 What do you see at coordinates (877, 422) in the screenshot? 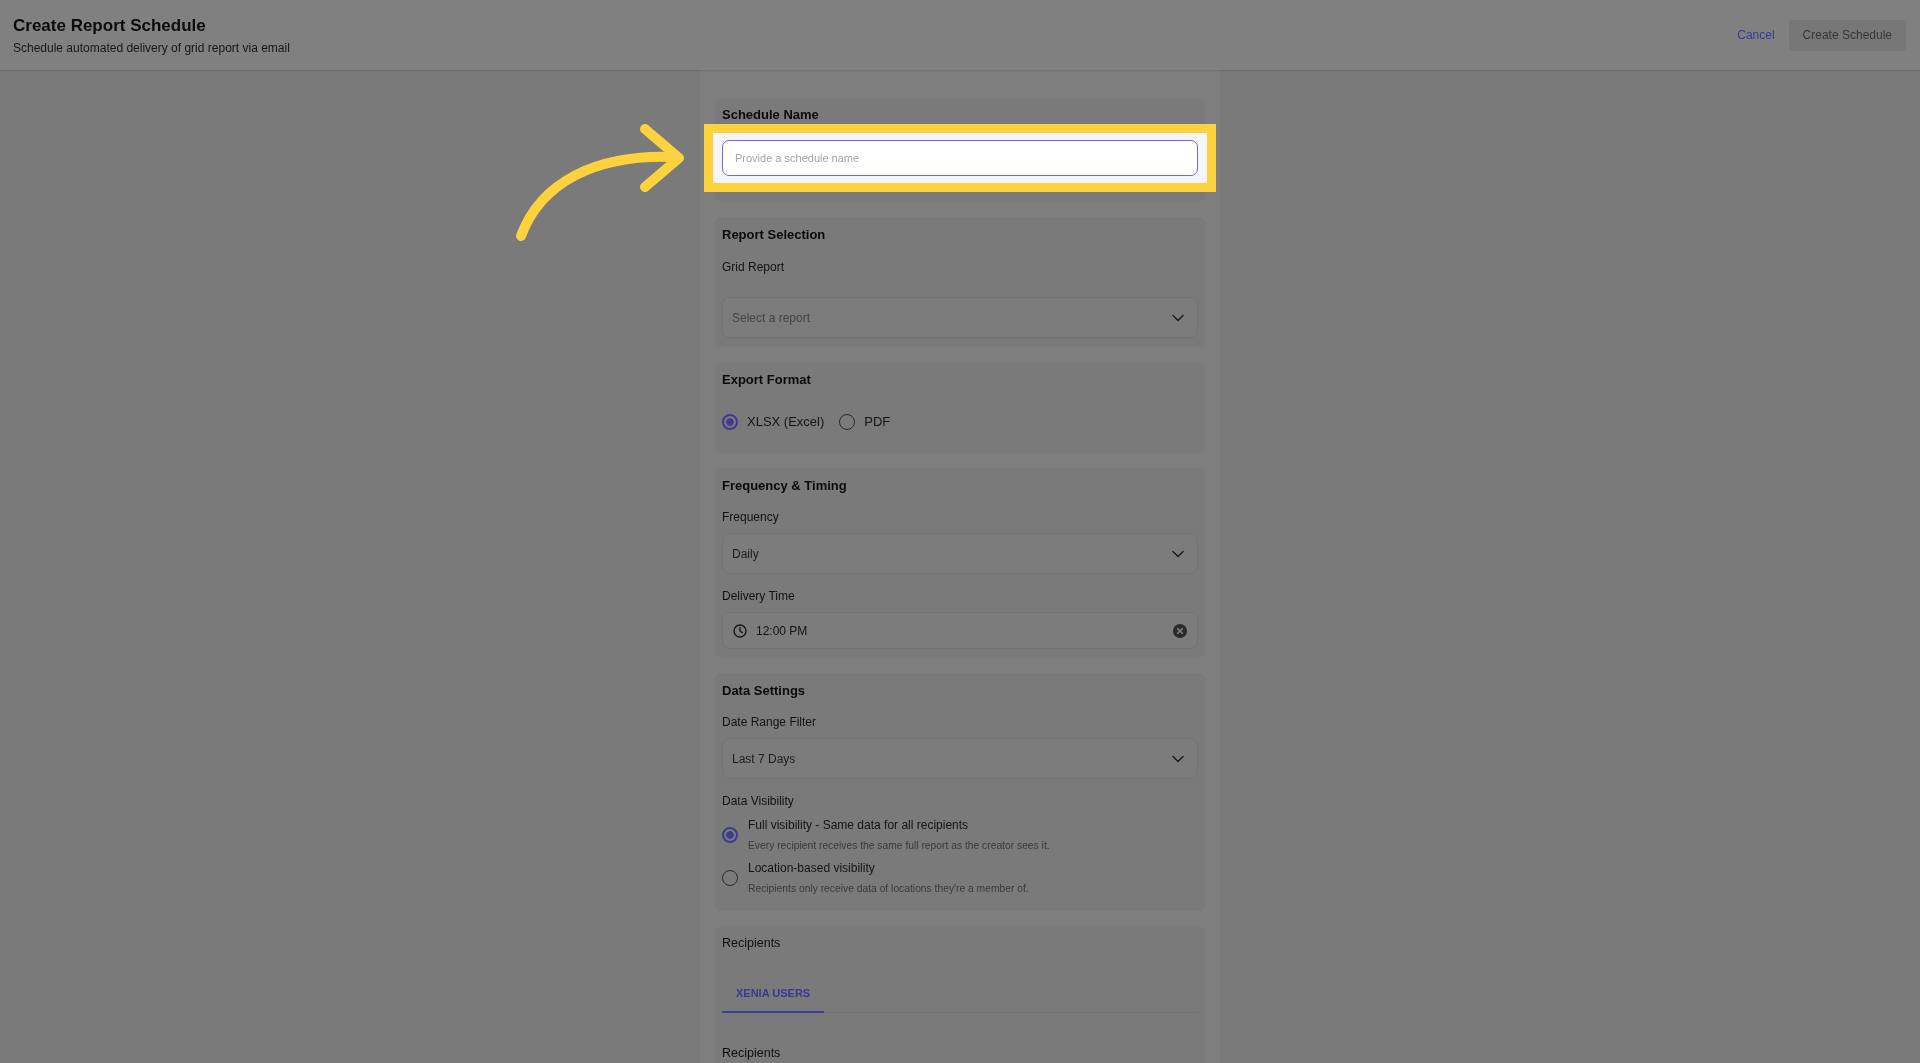
I see `radio-label: PDF` at bounding box center [877, 422].